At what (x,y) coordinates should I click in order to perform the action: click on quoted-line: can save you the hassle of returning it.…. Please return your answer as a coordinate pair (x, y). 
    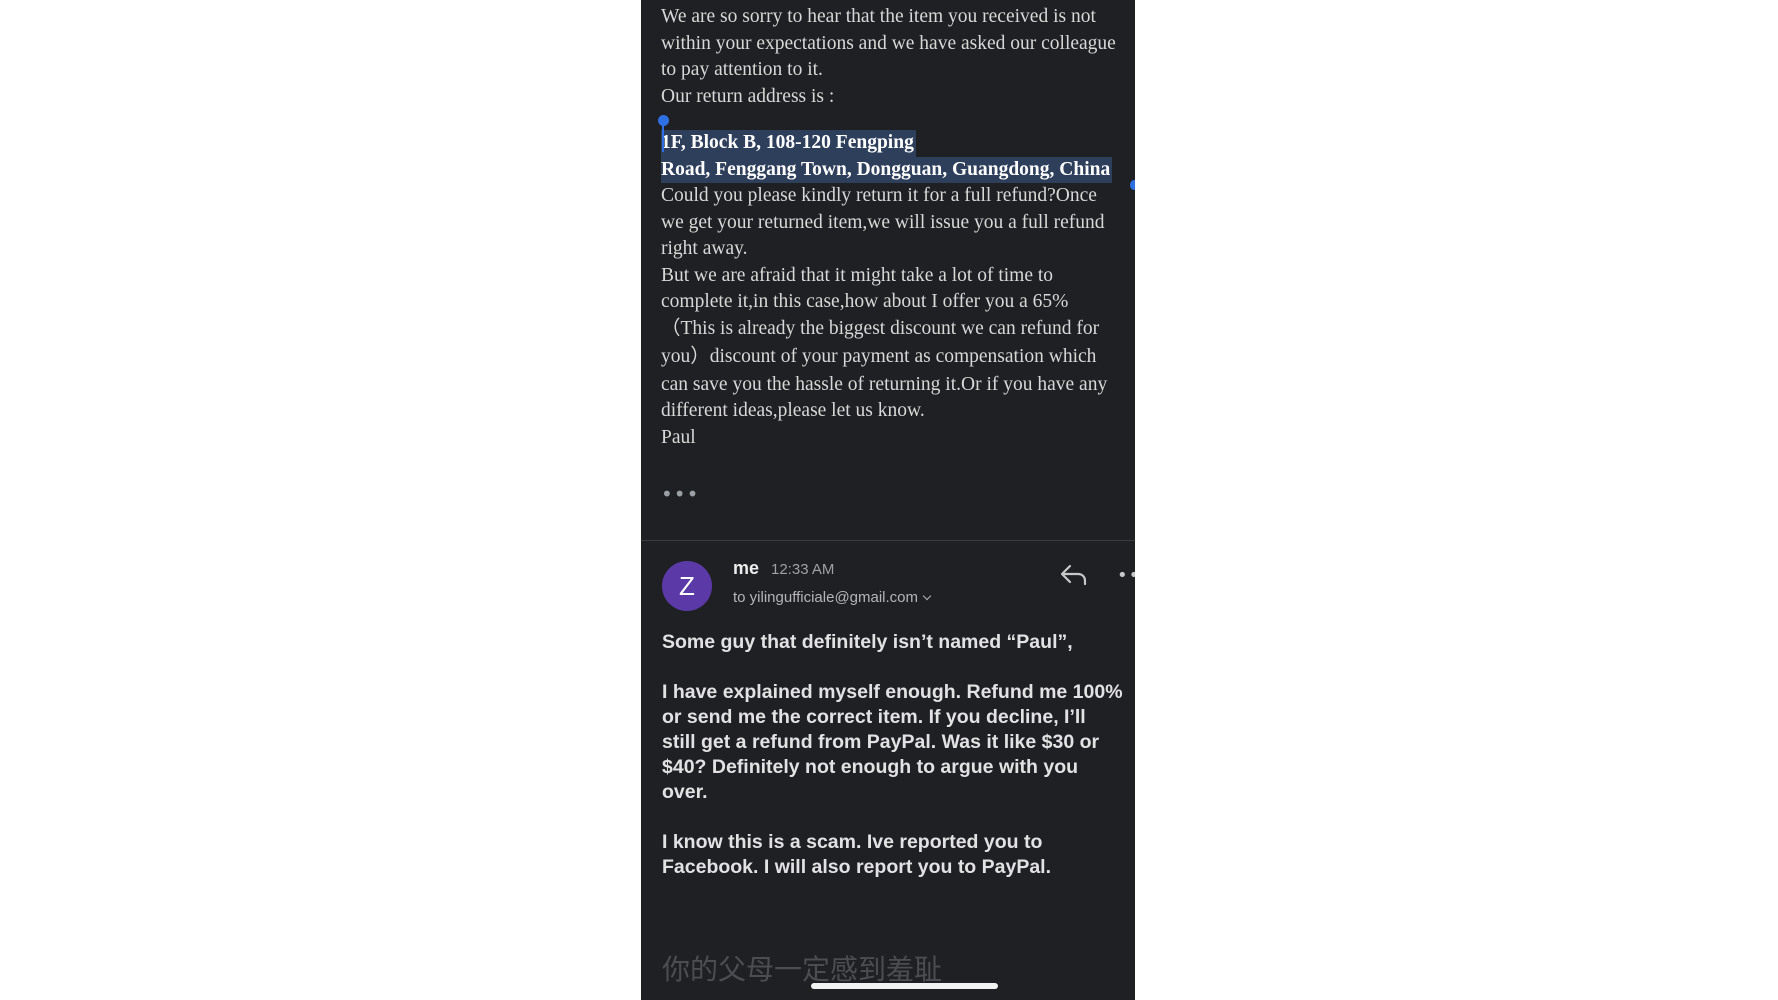
    Looking at the image, I should click on (884, 384).